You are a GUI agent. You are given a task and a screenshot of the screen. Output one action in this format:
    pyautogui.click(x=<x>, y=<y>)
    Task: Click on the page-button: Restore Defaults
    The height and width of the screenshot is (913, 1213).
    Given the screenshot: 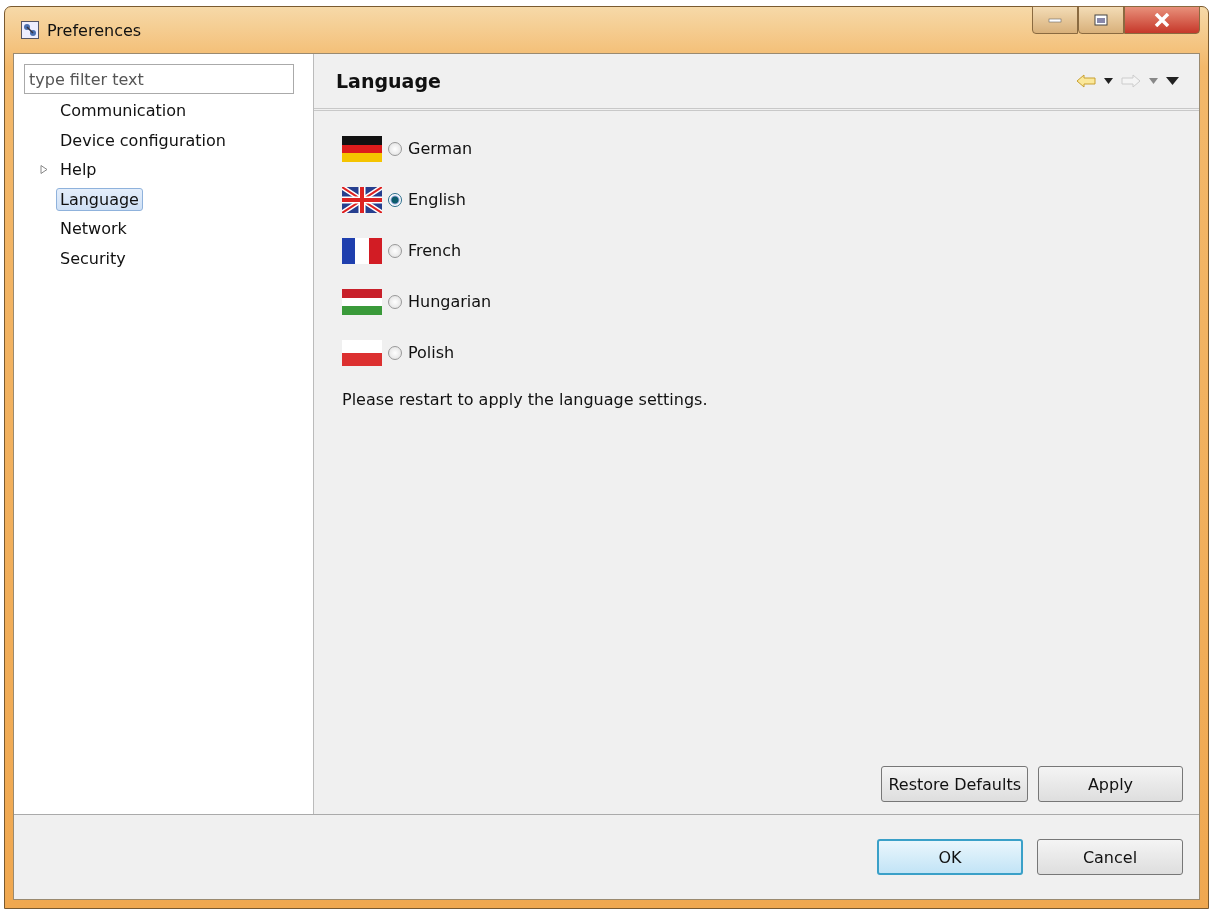 What is the action you would take?
    pyautogui.click(x=954, y=784)
    